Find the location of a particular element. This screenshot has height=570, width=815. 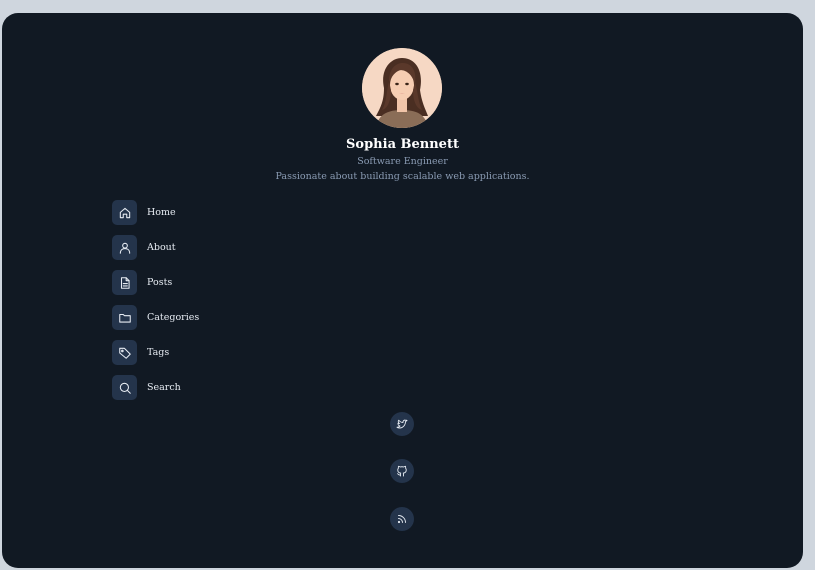

avatar-illustration is located at coordinates (402, 88).